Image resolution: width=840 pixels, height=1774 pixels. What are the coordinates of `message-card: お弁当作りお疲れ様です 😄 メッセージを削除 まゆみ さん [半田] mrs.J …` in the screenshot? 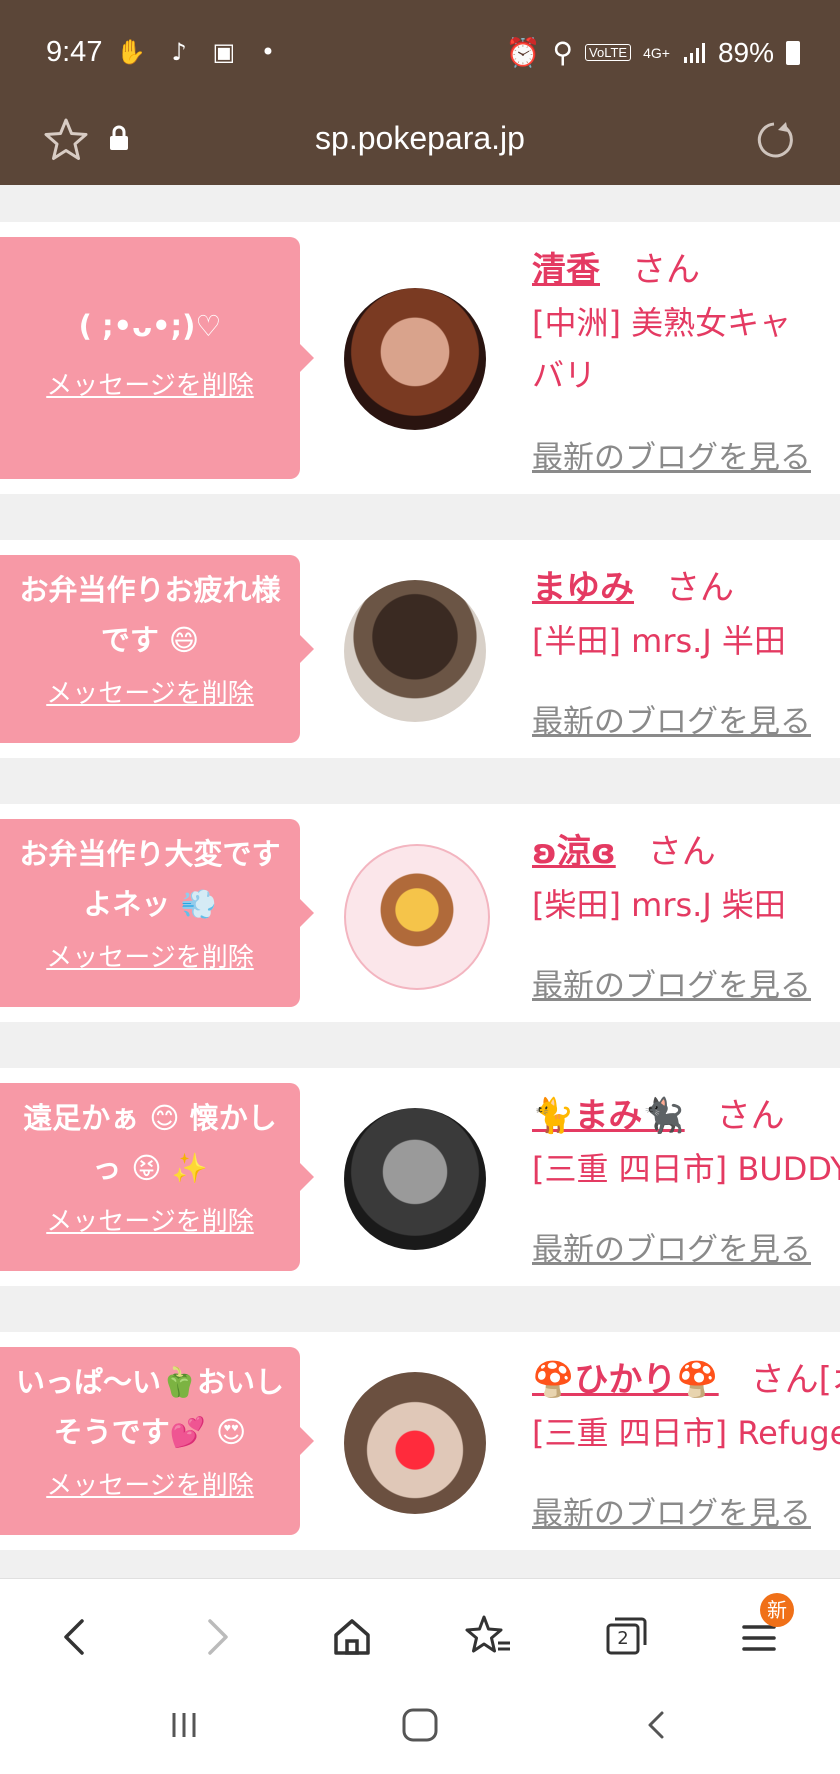 It's located at (420, 649).